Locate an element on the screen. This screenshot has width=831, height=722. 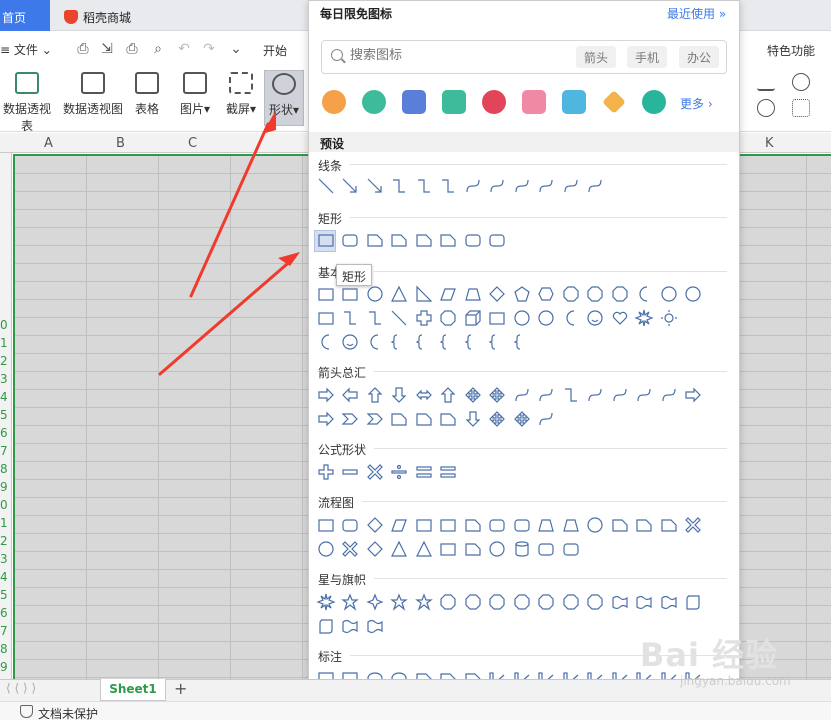
shield-medical-icon is located at coordinates (654, 102).